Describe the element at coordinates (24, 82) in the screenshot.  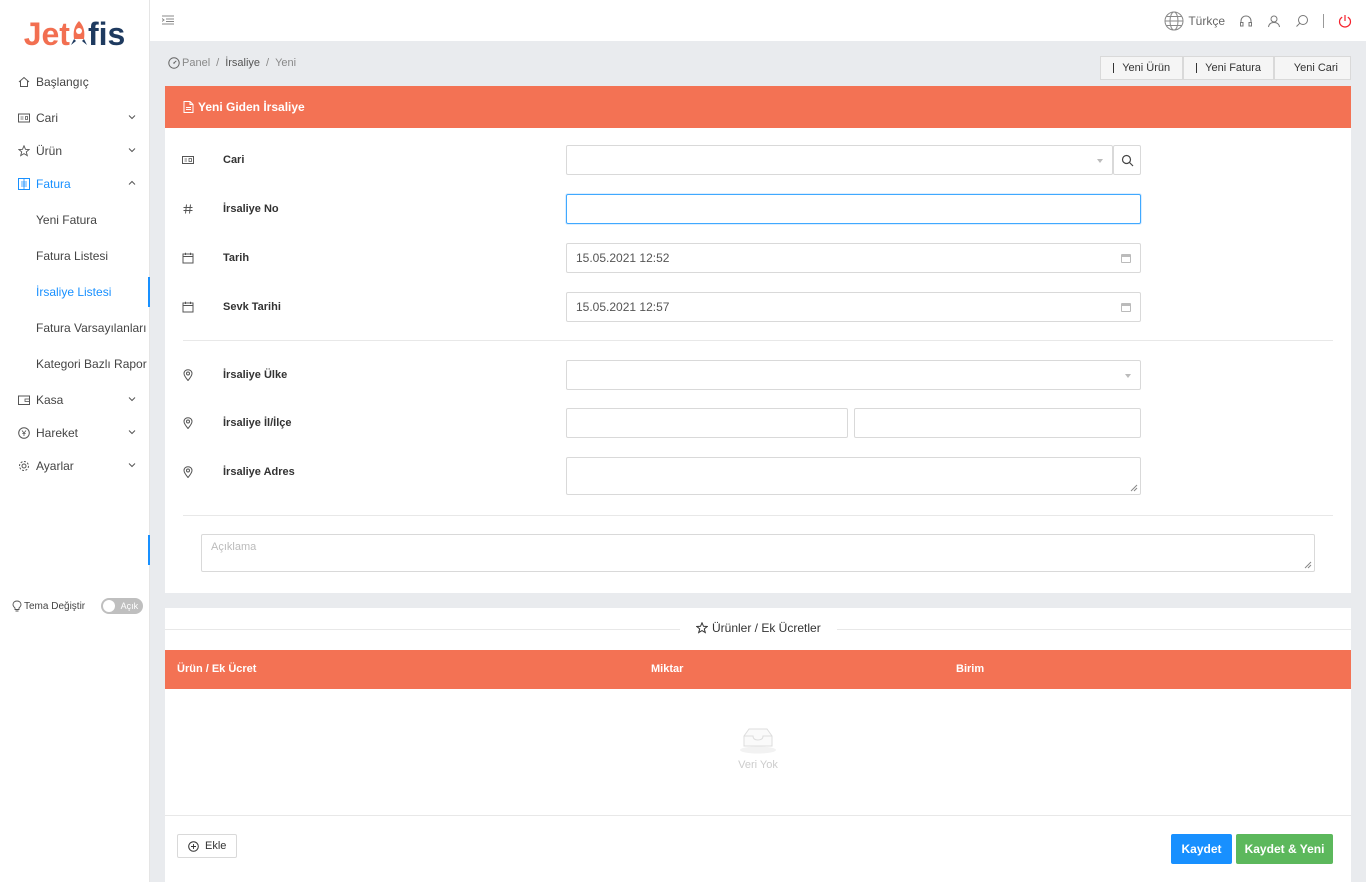
I see `home-icon` at that location.